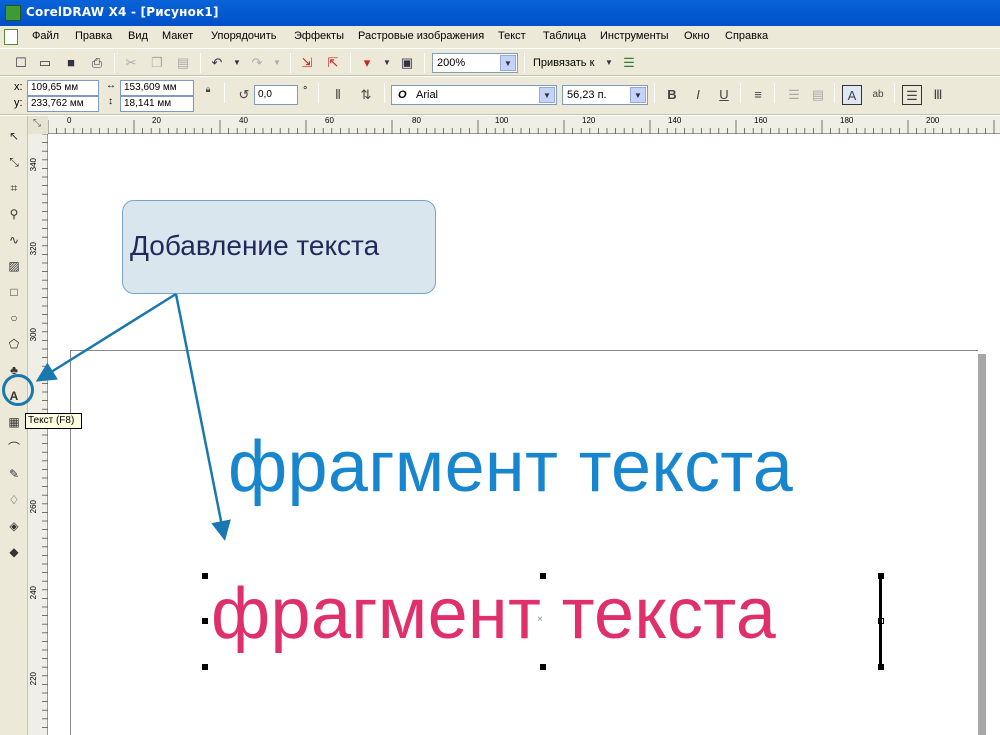 This screenshot has width=1000, height=735. What do you see at coordinates (329, 120) in the screenshot?
I see `ruler-label: 60` at bounding box center [329, 120].